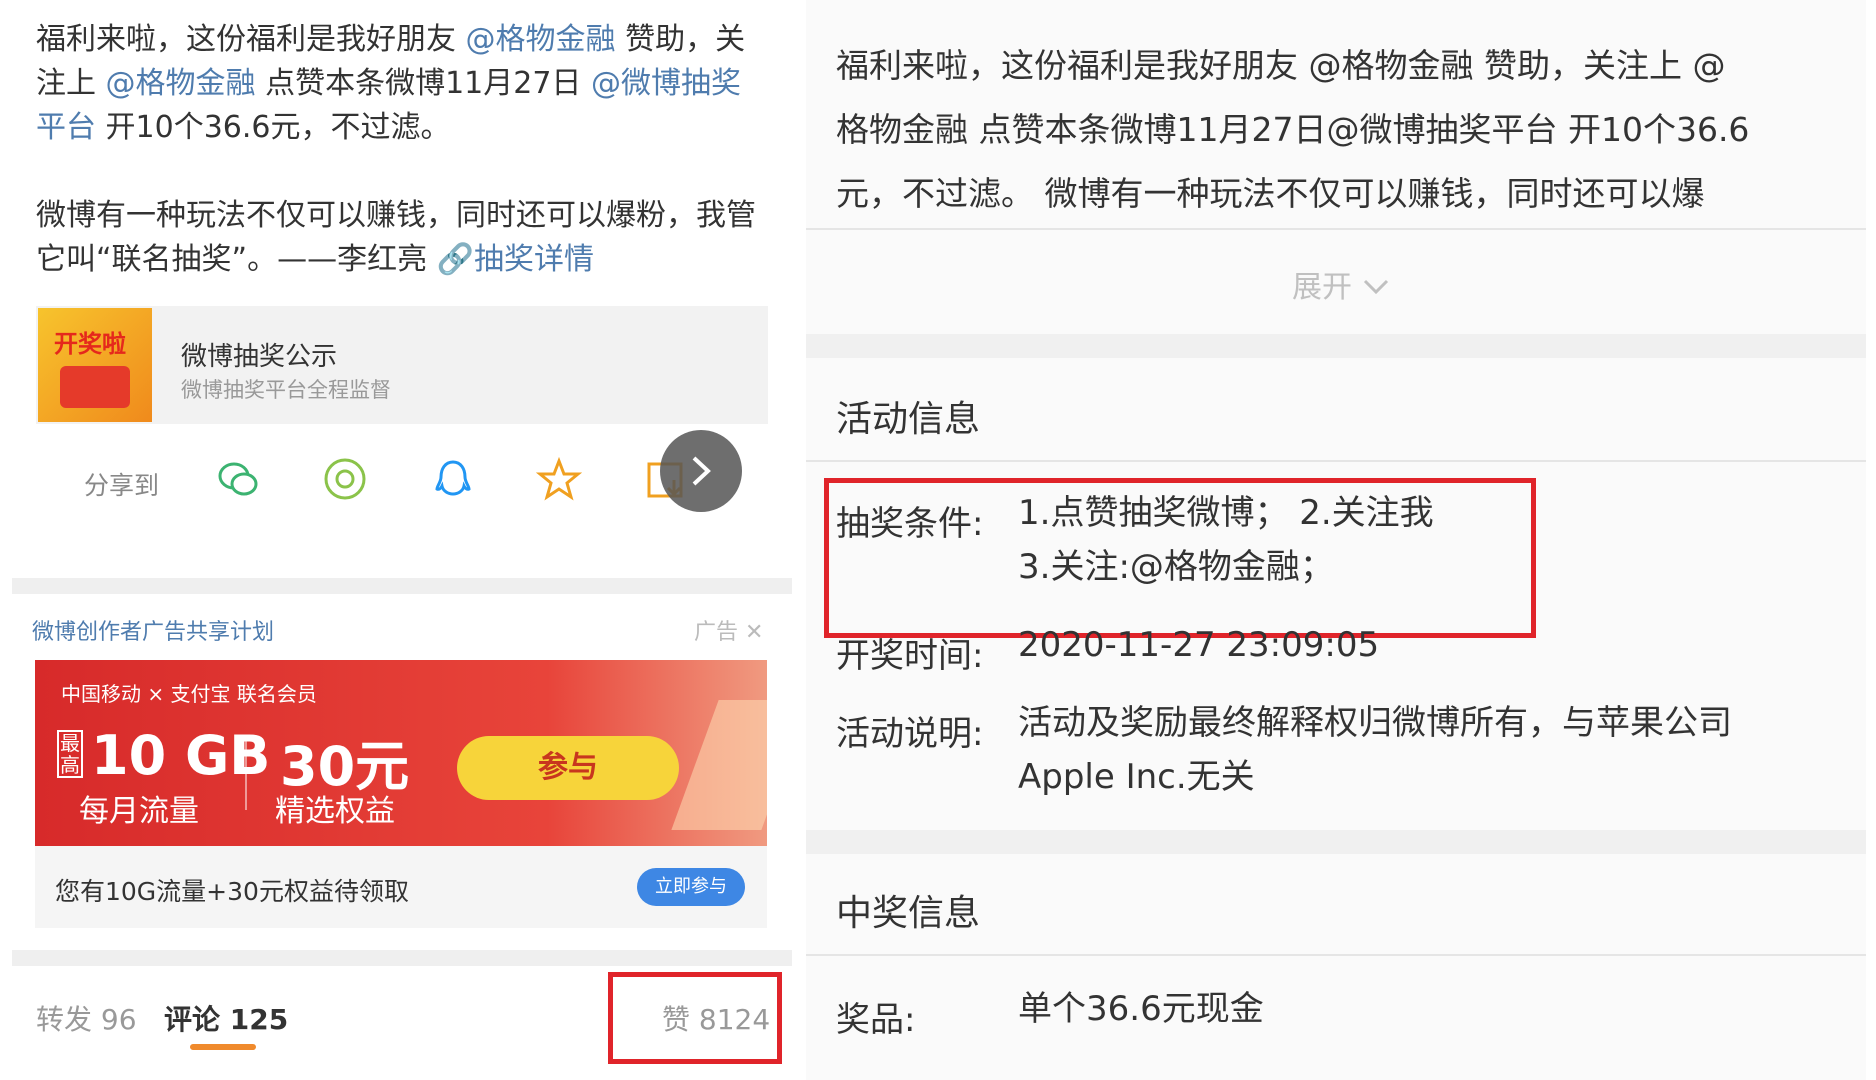 This screenshot has width=1876, height=1080. Describe the element at coordinates (1180, 558) in the screenshot. I see `condition-highlight-box` at that location.